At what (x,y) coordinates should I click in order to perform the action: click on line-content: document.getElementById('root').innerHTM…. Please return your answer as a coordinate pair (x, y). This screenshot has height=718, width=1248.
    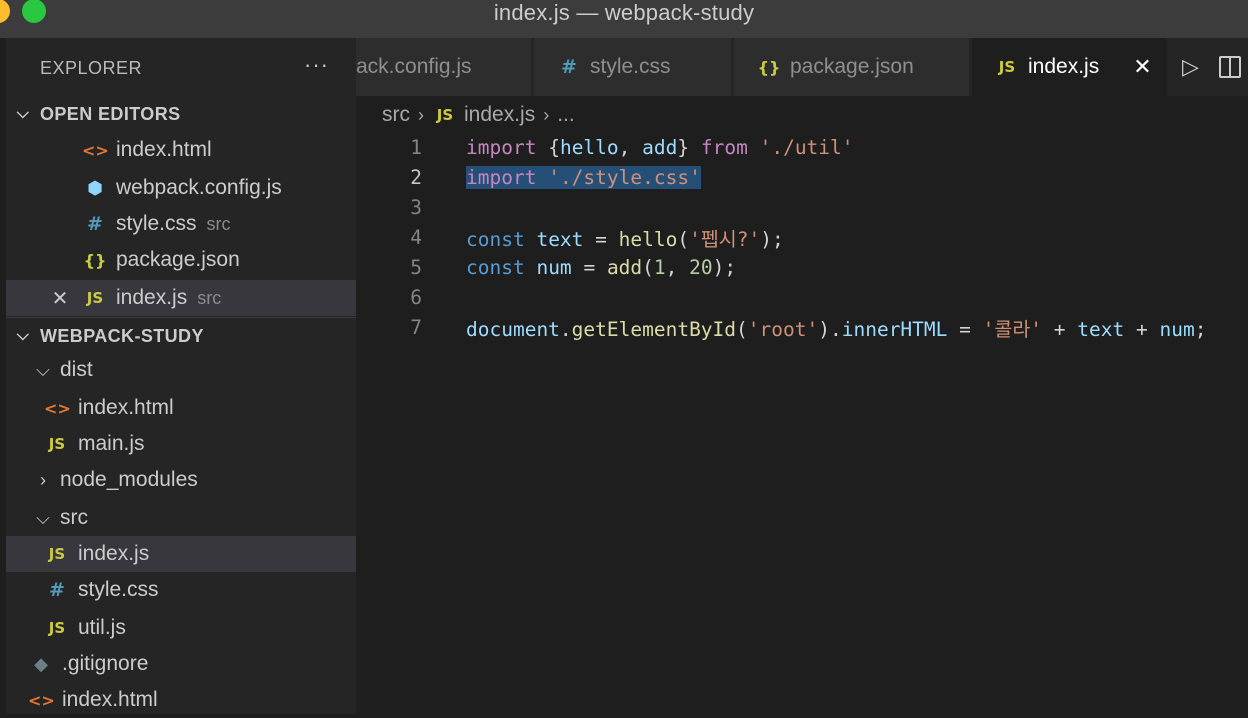
    Looking at the image, I should click on (836, 329).